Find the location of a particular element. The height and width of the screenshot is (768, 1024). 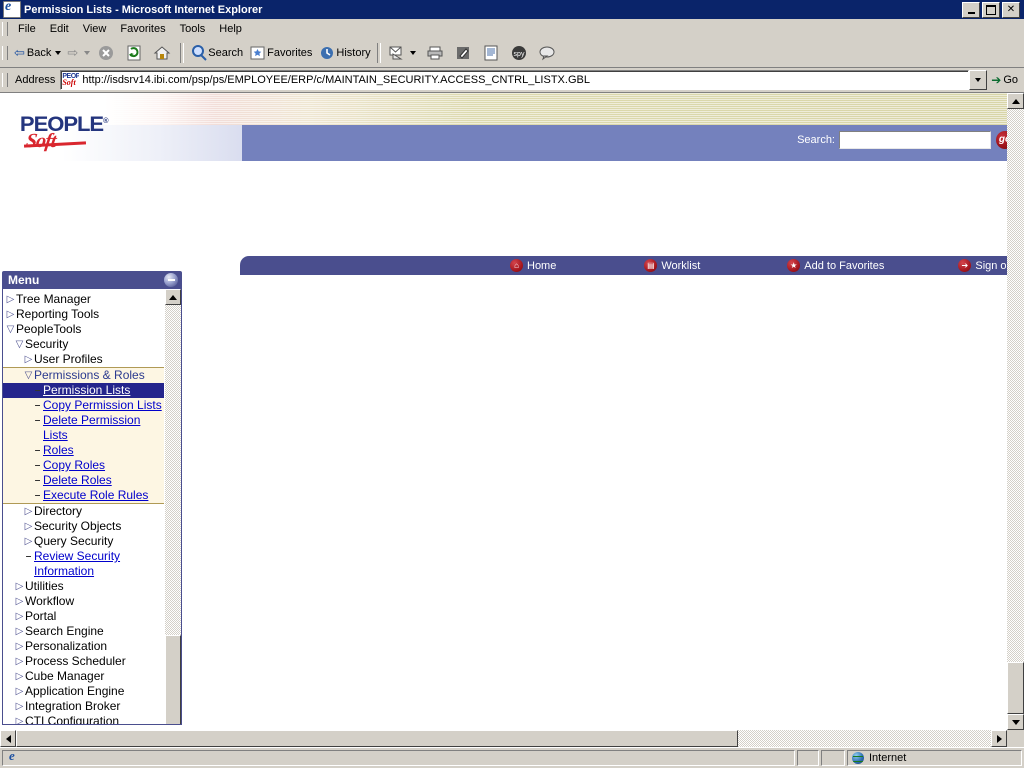

menu-view: View is located at coordinates (95, 29).